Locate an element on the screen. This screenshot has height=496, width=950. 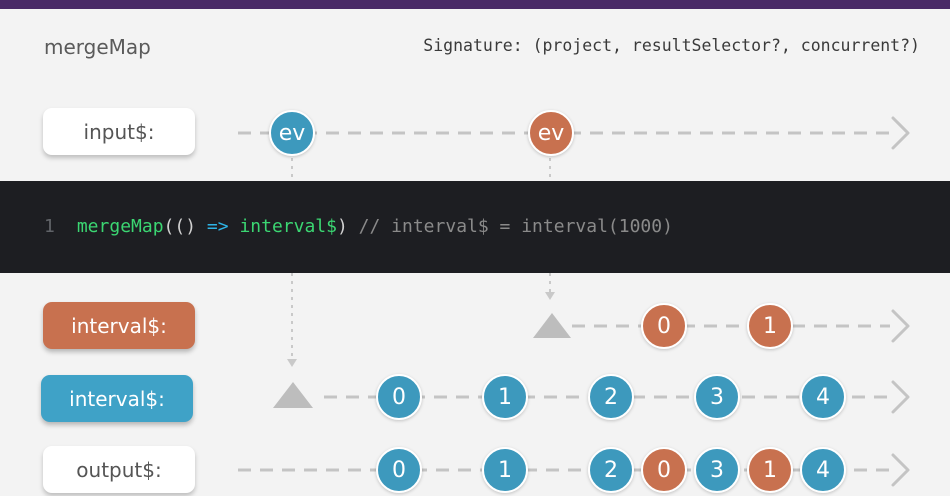
code-argument: interval$ is located at coordinates (288, 226).